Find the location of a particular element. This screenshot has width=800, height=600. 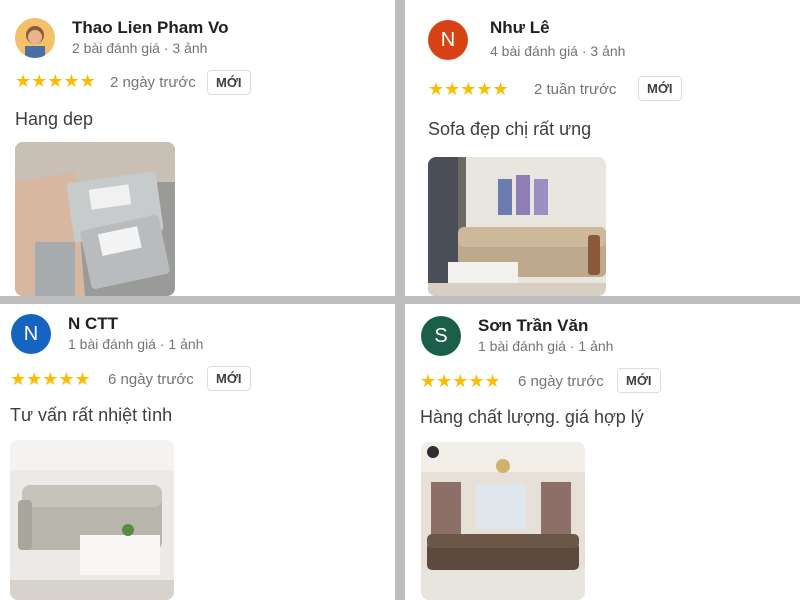

review-date: 2 ngày trước is located at coordinates (153, 82).